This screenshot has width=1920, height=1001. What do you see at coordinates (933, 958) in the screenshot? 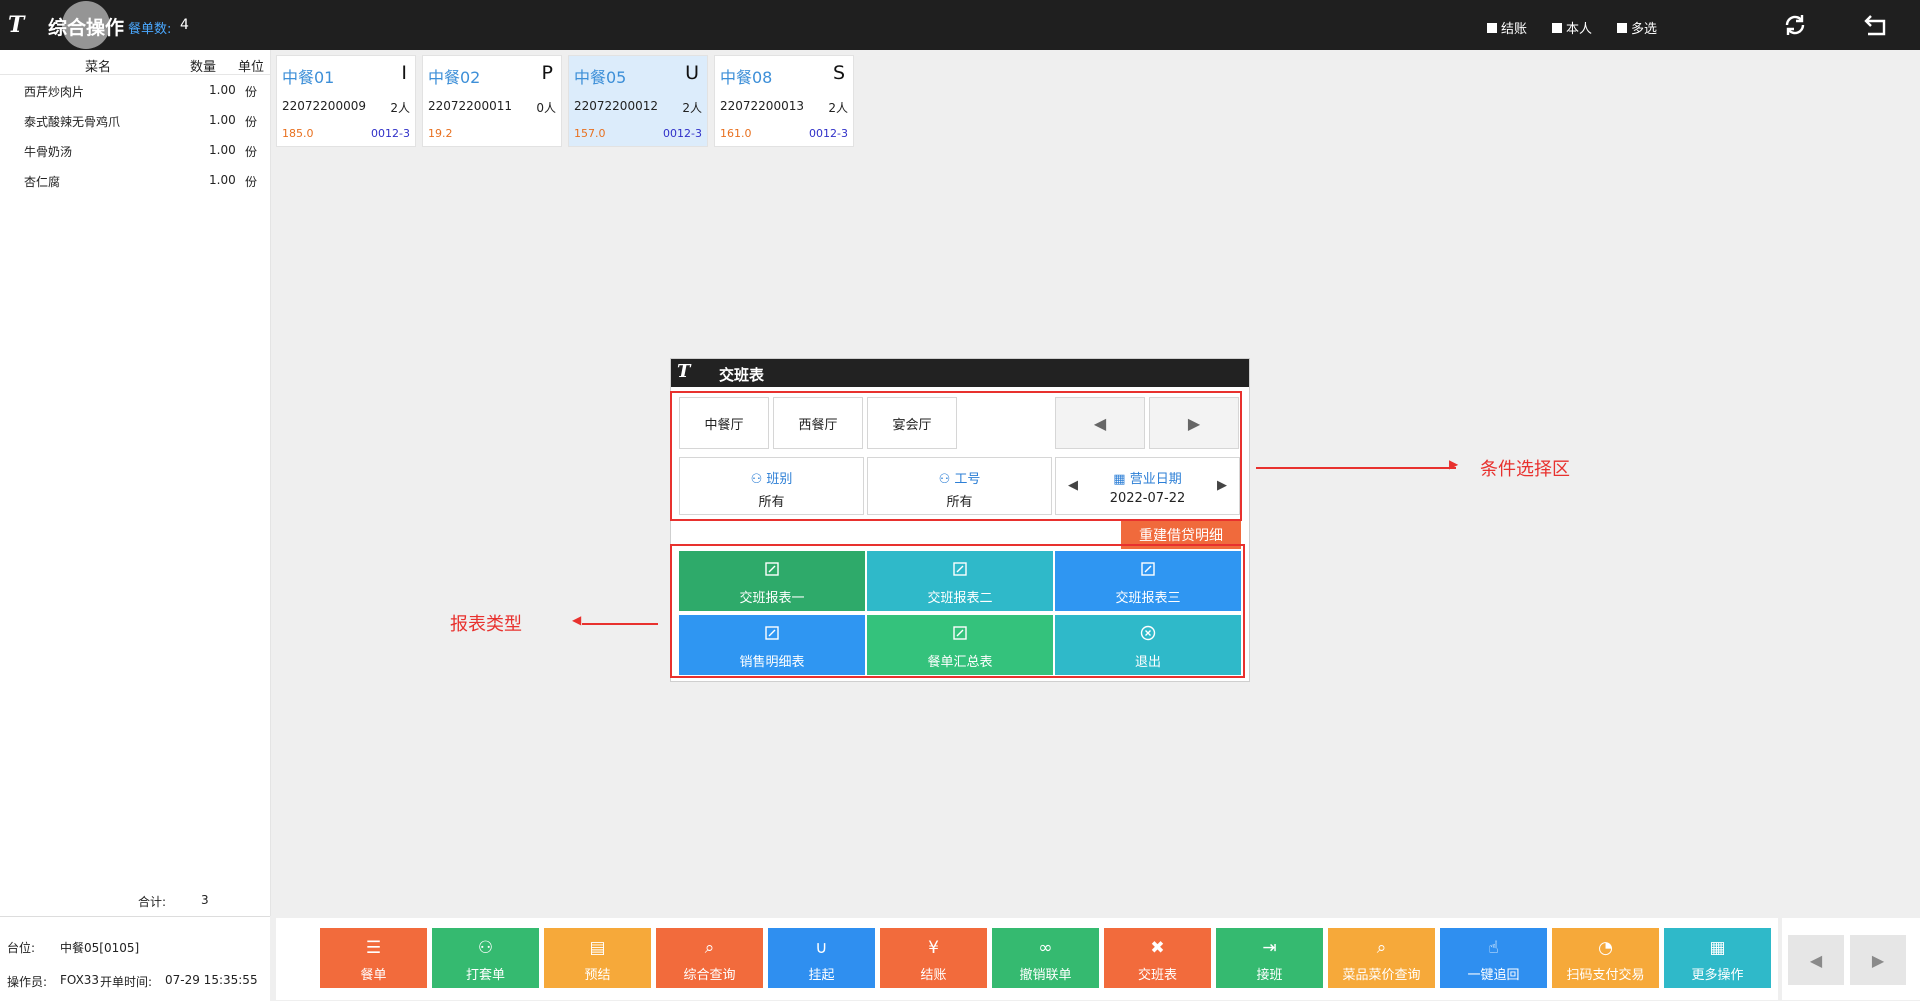
I see `checkout-button: ¥ 结账` at bounding box center [933, 958].